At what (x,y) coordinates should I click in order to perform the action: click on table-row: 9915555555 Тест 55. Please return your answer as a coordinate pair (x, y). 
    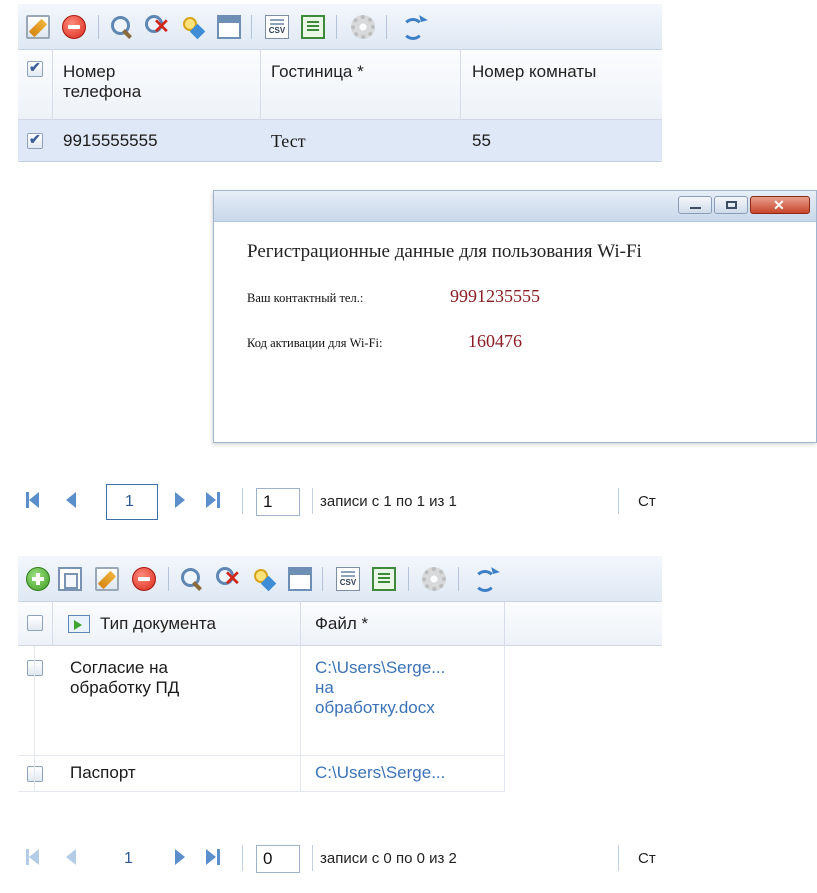
    Looking at the image, I should click on (340, 141).